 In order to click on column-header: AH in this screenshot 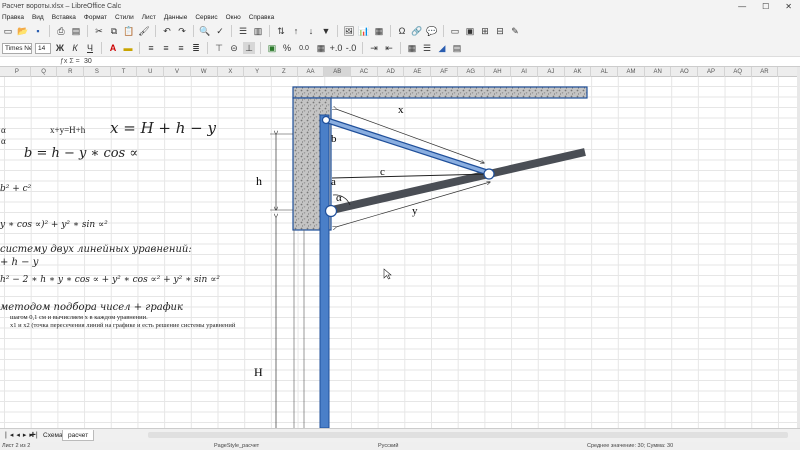, I will do `click(498, 72)`.